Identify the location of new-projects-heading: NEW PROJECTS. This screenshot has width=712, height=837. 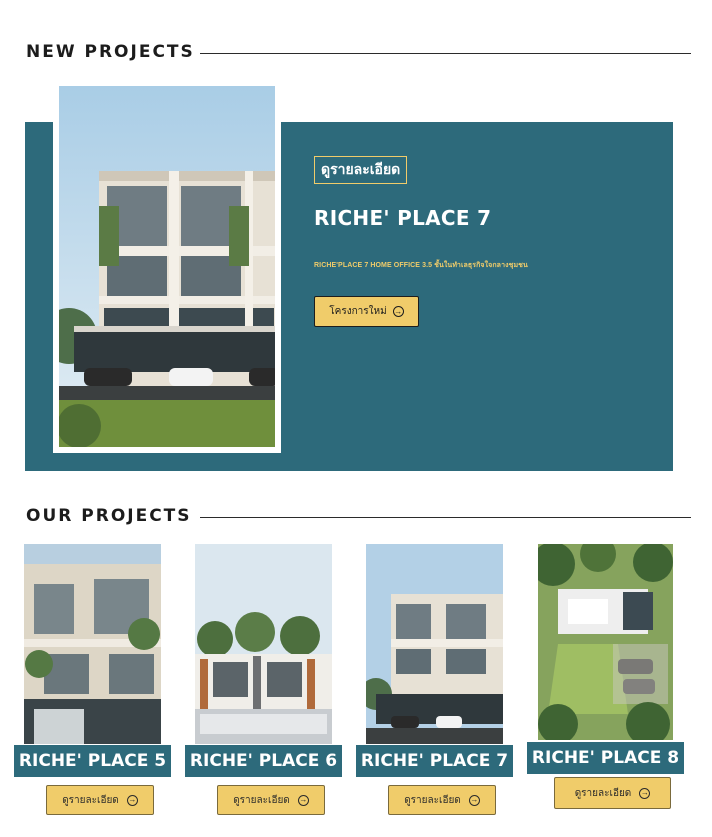
(110, 52).